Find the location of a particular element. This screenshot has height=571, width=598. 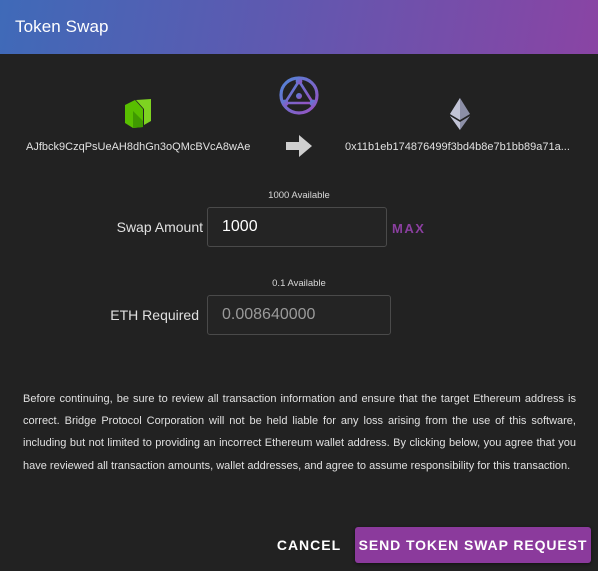

cancel-button: CANCEL is located at coordinates (309, 545).